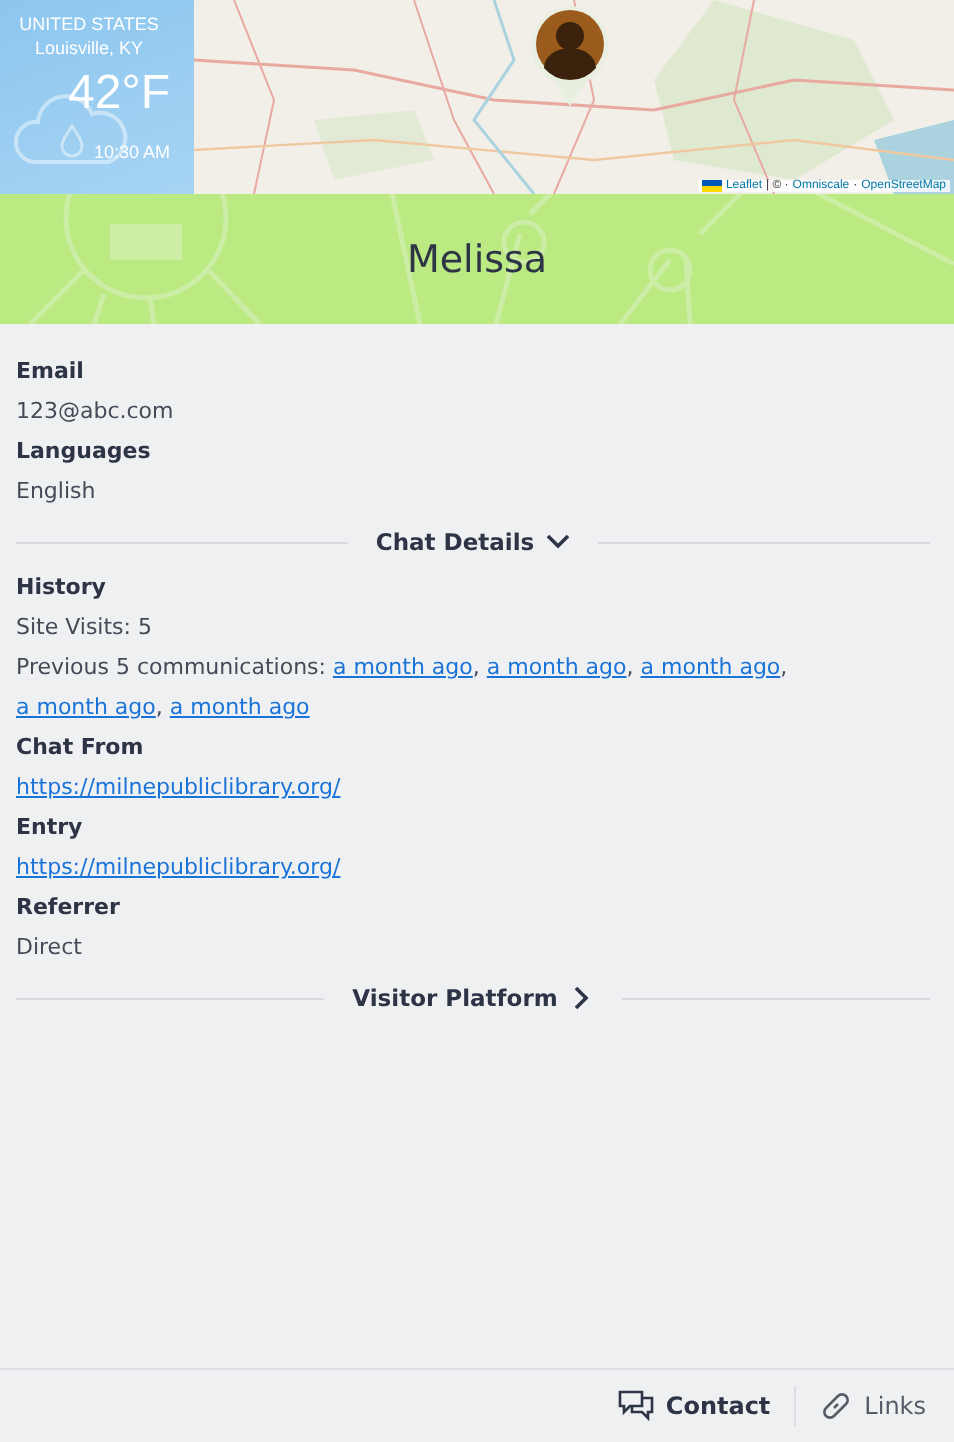 The width and height of the screenshot is (954, 1442). Describe the element at coordinates (49, 948) in the screenshot. I see `field-value: Direct` at that location.